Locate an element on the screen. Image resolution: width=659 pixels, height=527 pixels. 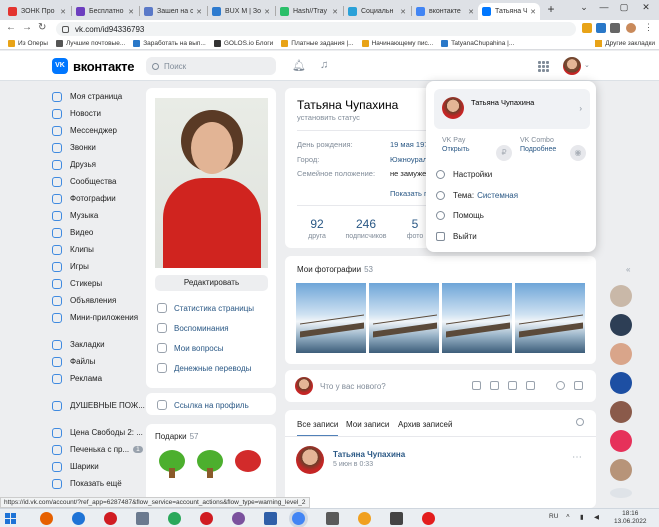
menu-item-friends: Друзья is located at coordinates (97, 164).